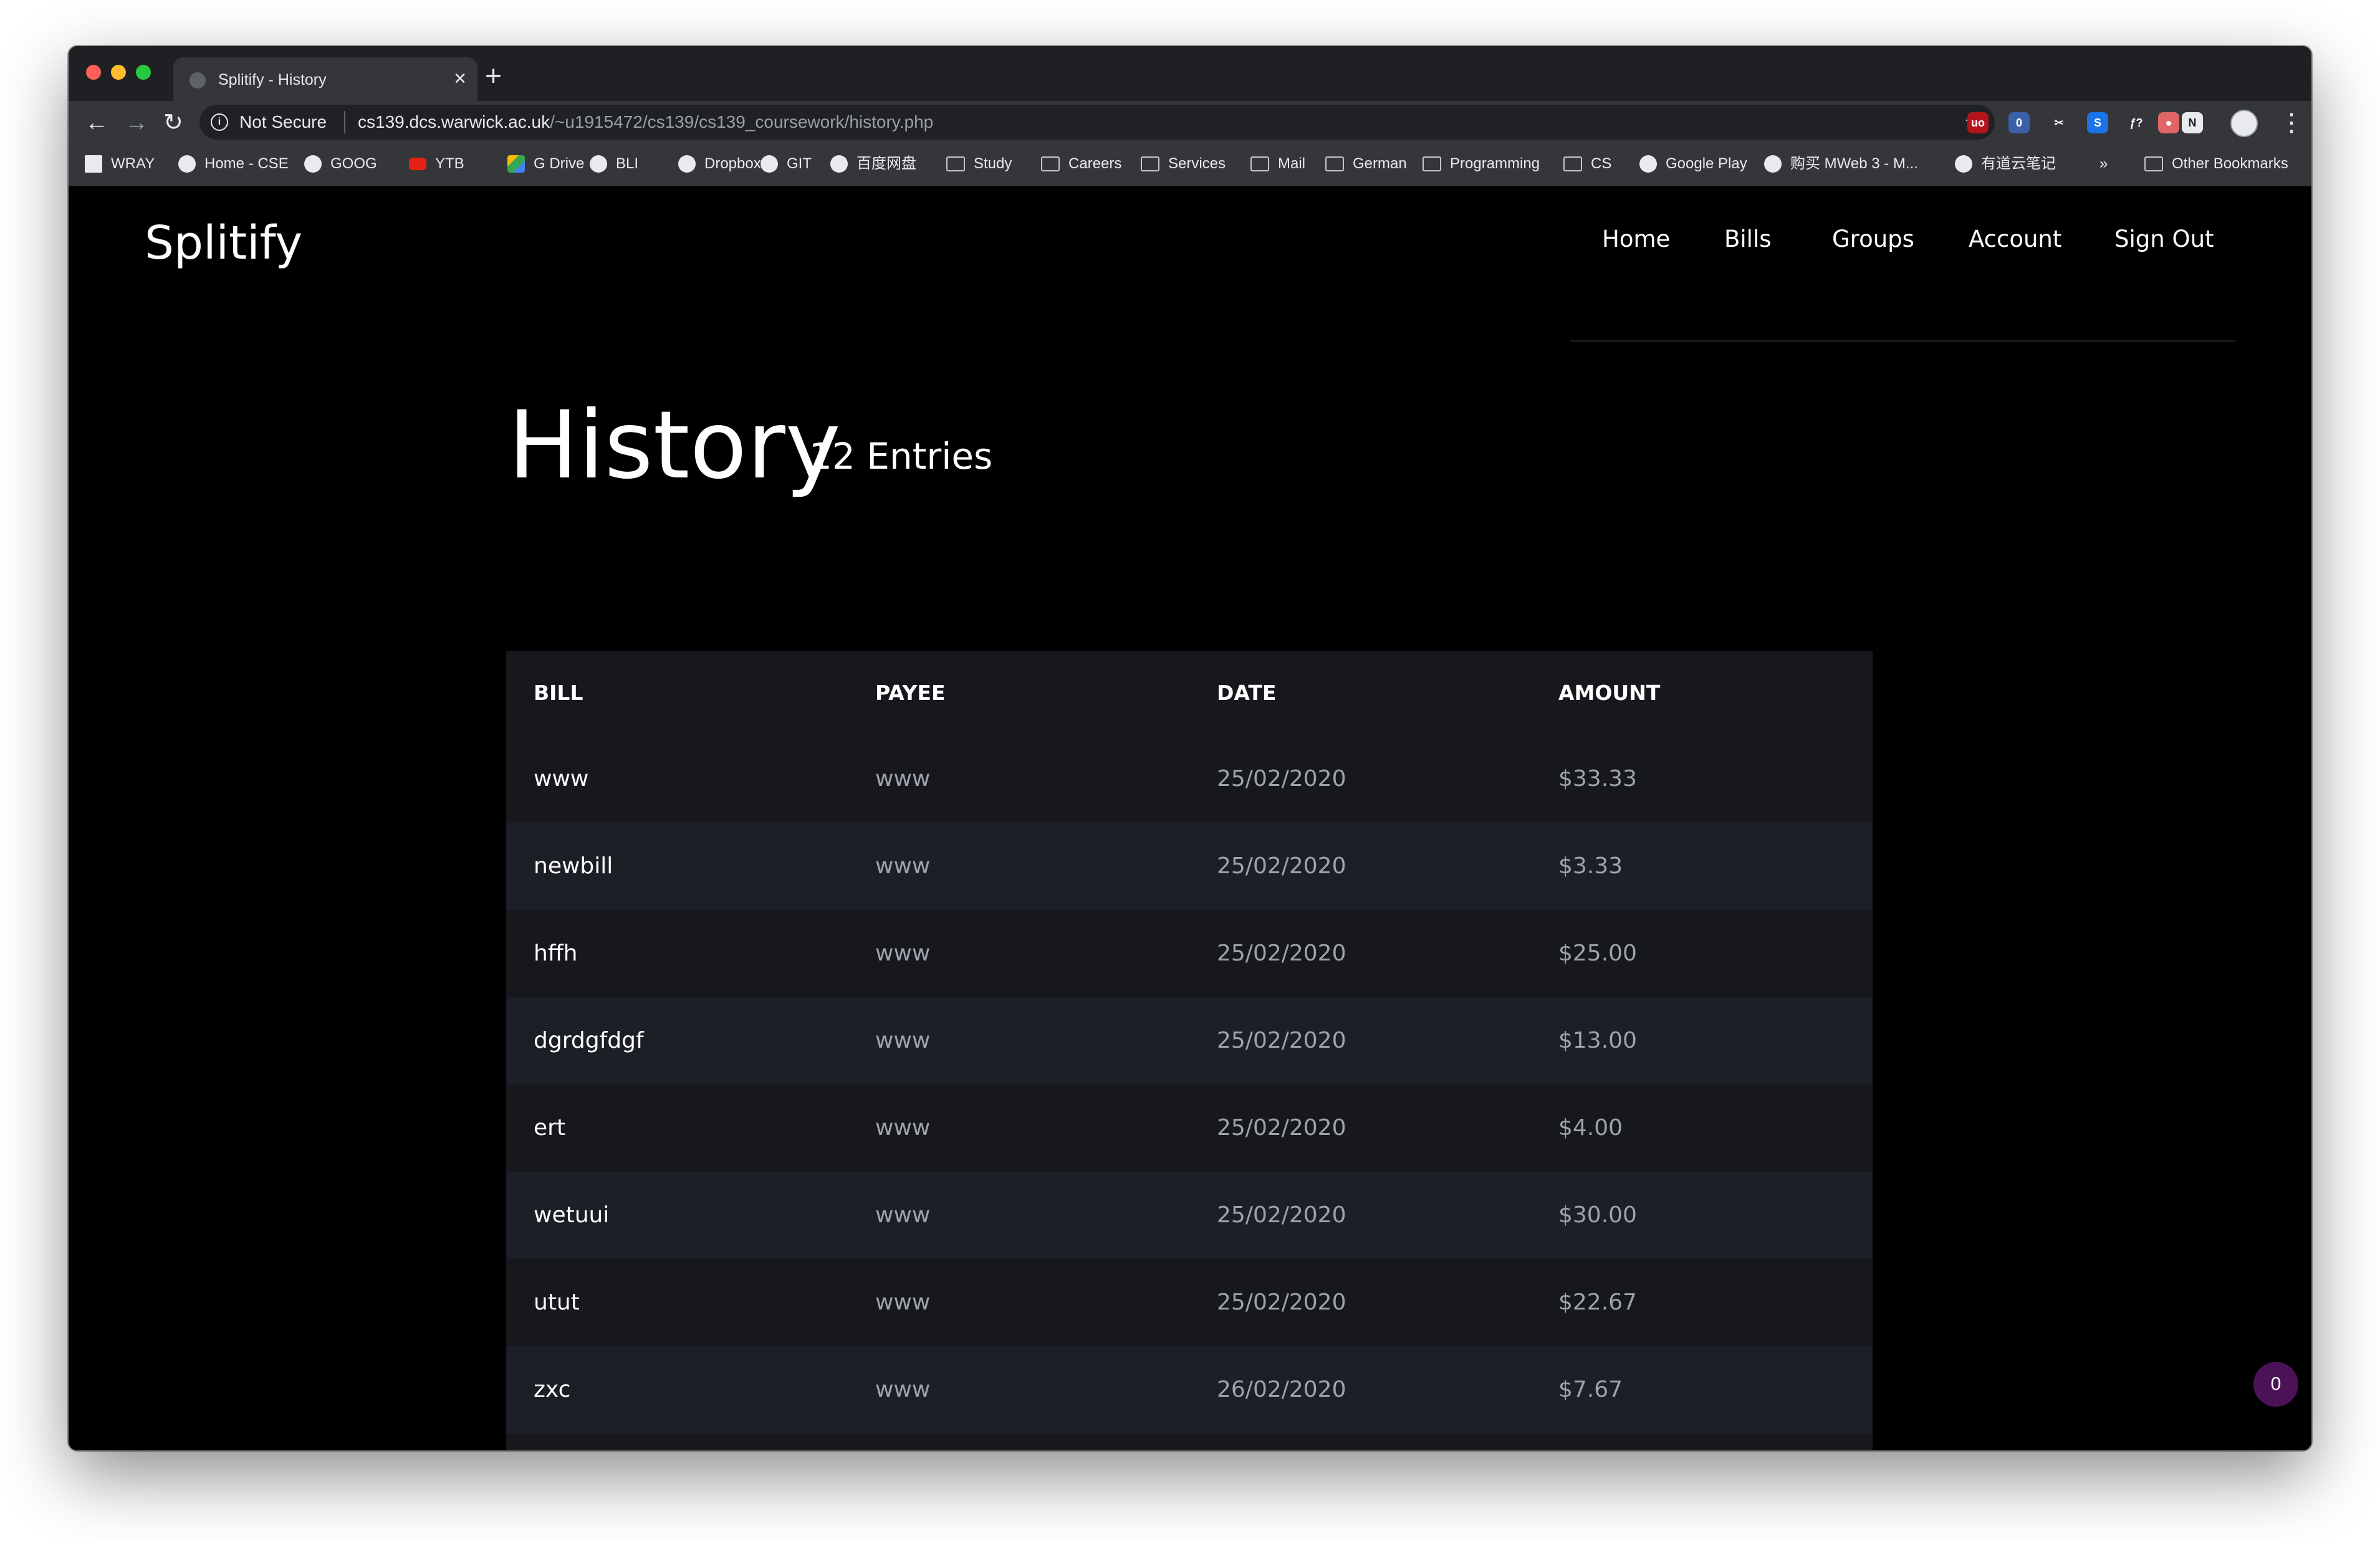 This screenshot has width=2380, height=1542. What do you see at coordinates (1292, 163) in the screenshot?
I see `bookmark-label: Mail` at bounding box center [1292, 163].